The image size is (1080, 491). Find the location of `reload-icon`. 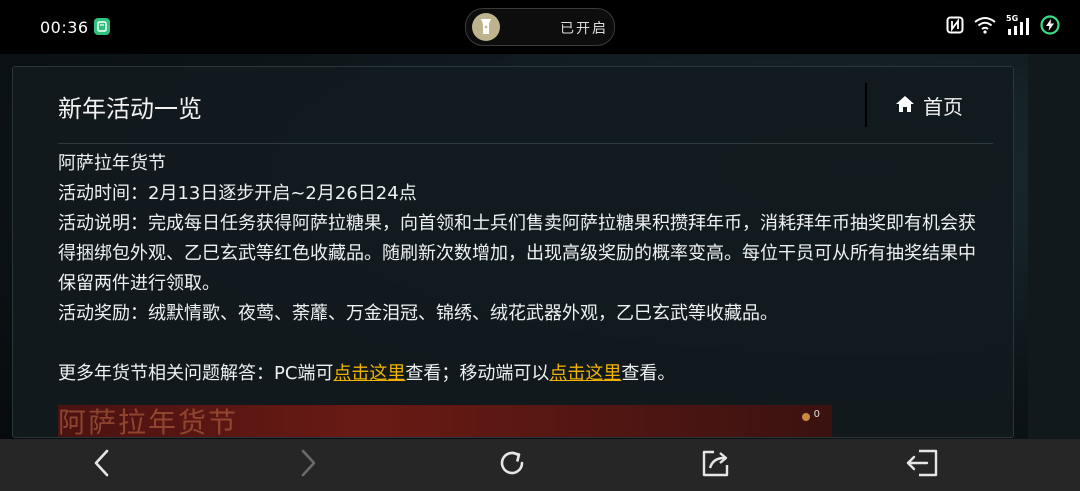

reload-icon is located at coordinates (512, 465).